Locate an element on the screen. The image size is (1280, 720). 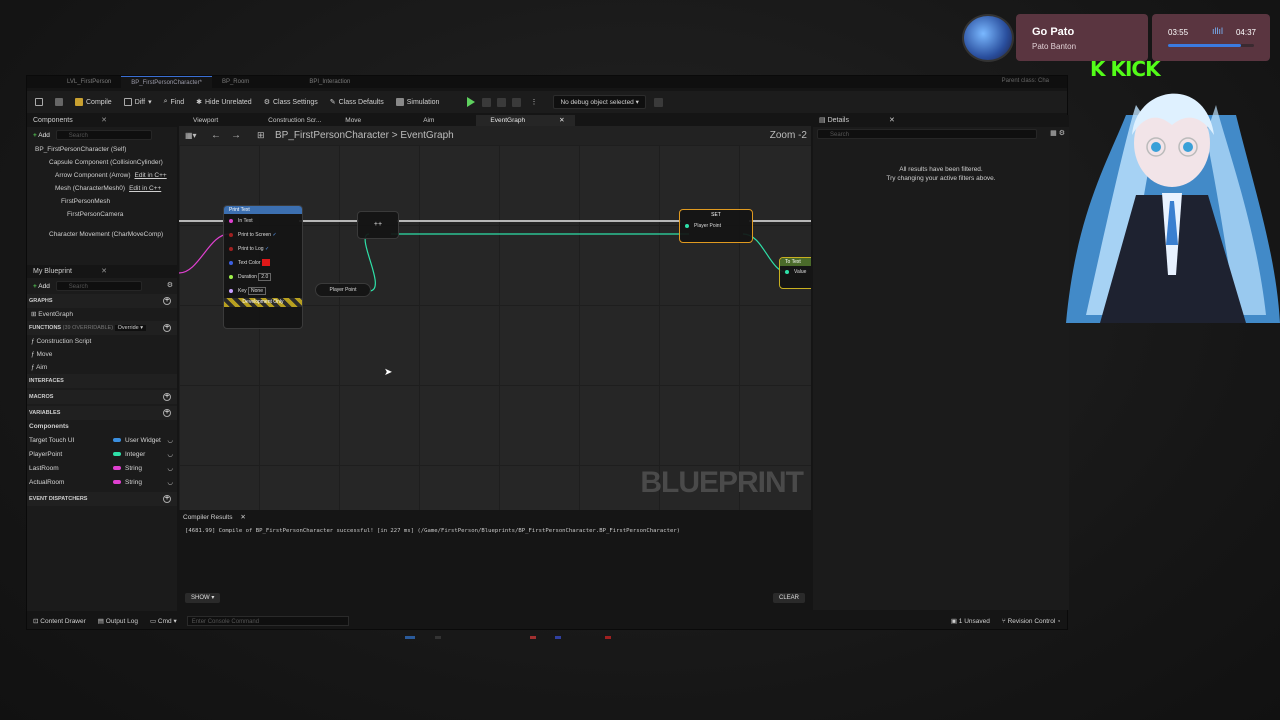
add-dispatcher-icon: + is located at coordinates (167, 499).